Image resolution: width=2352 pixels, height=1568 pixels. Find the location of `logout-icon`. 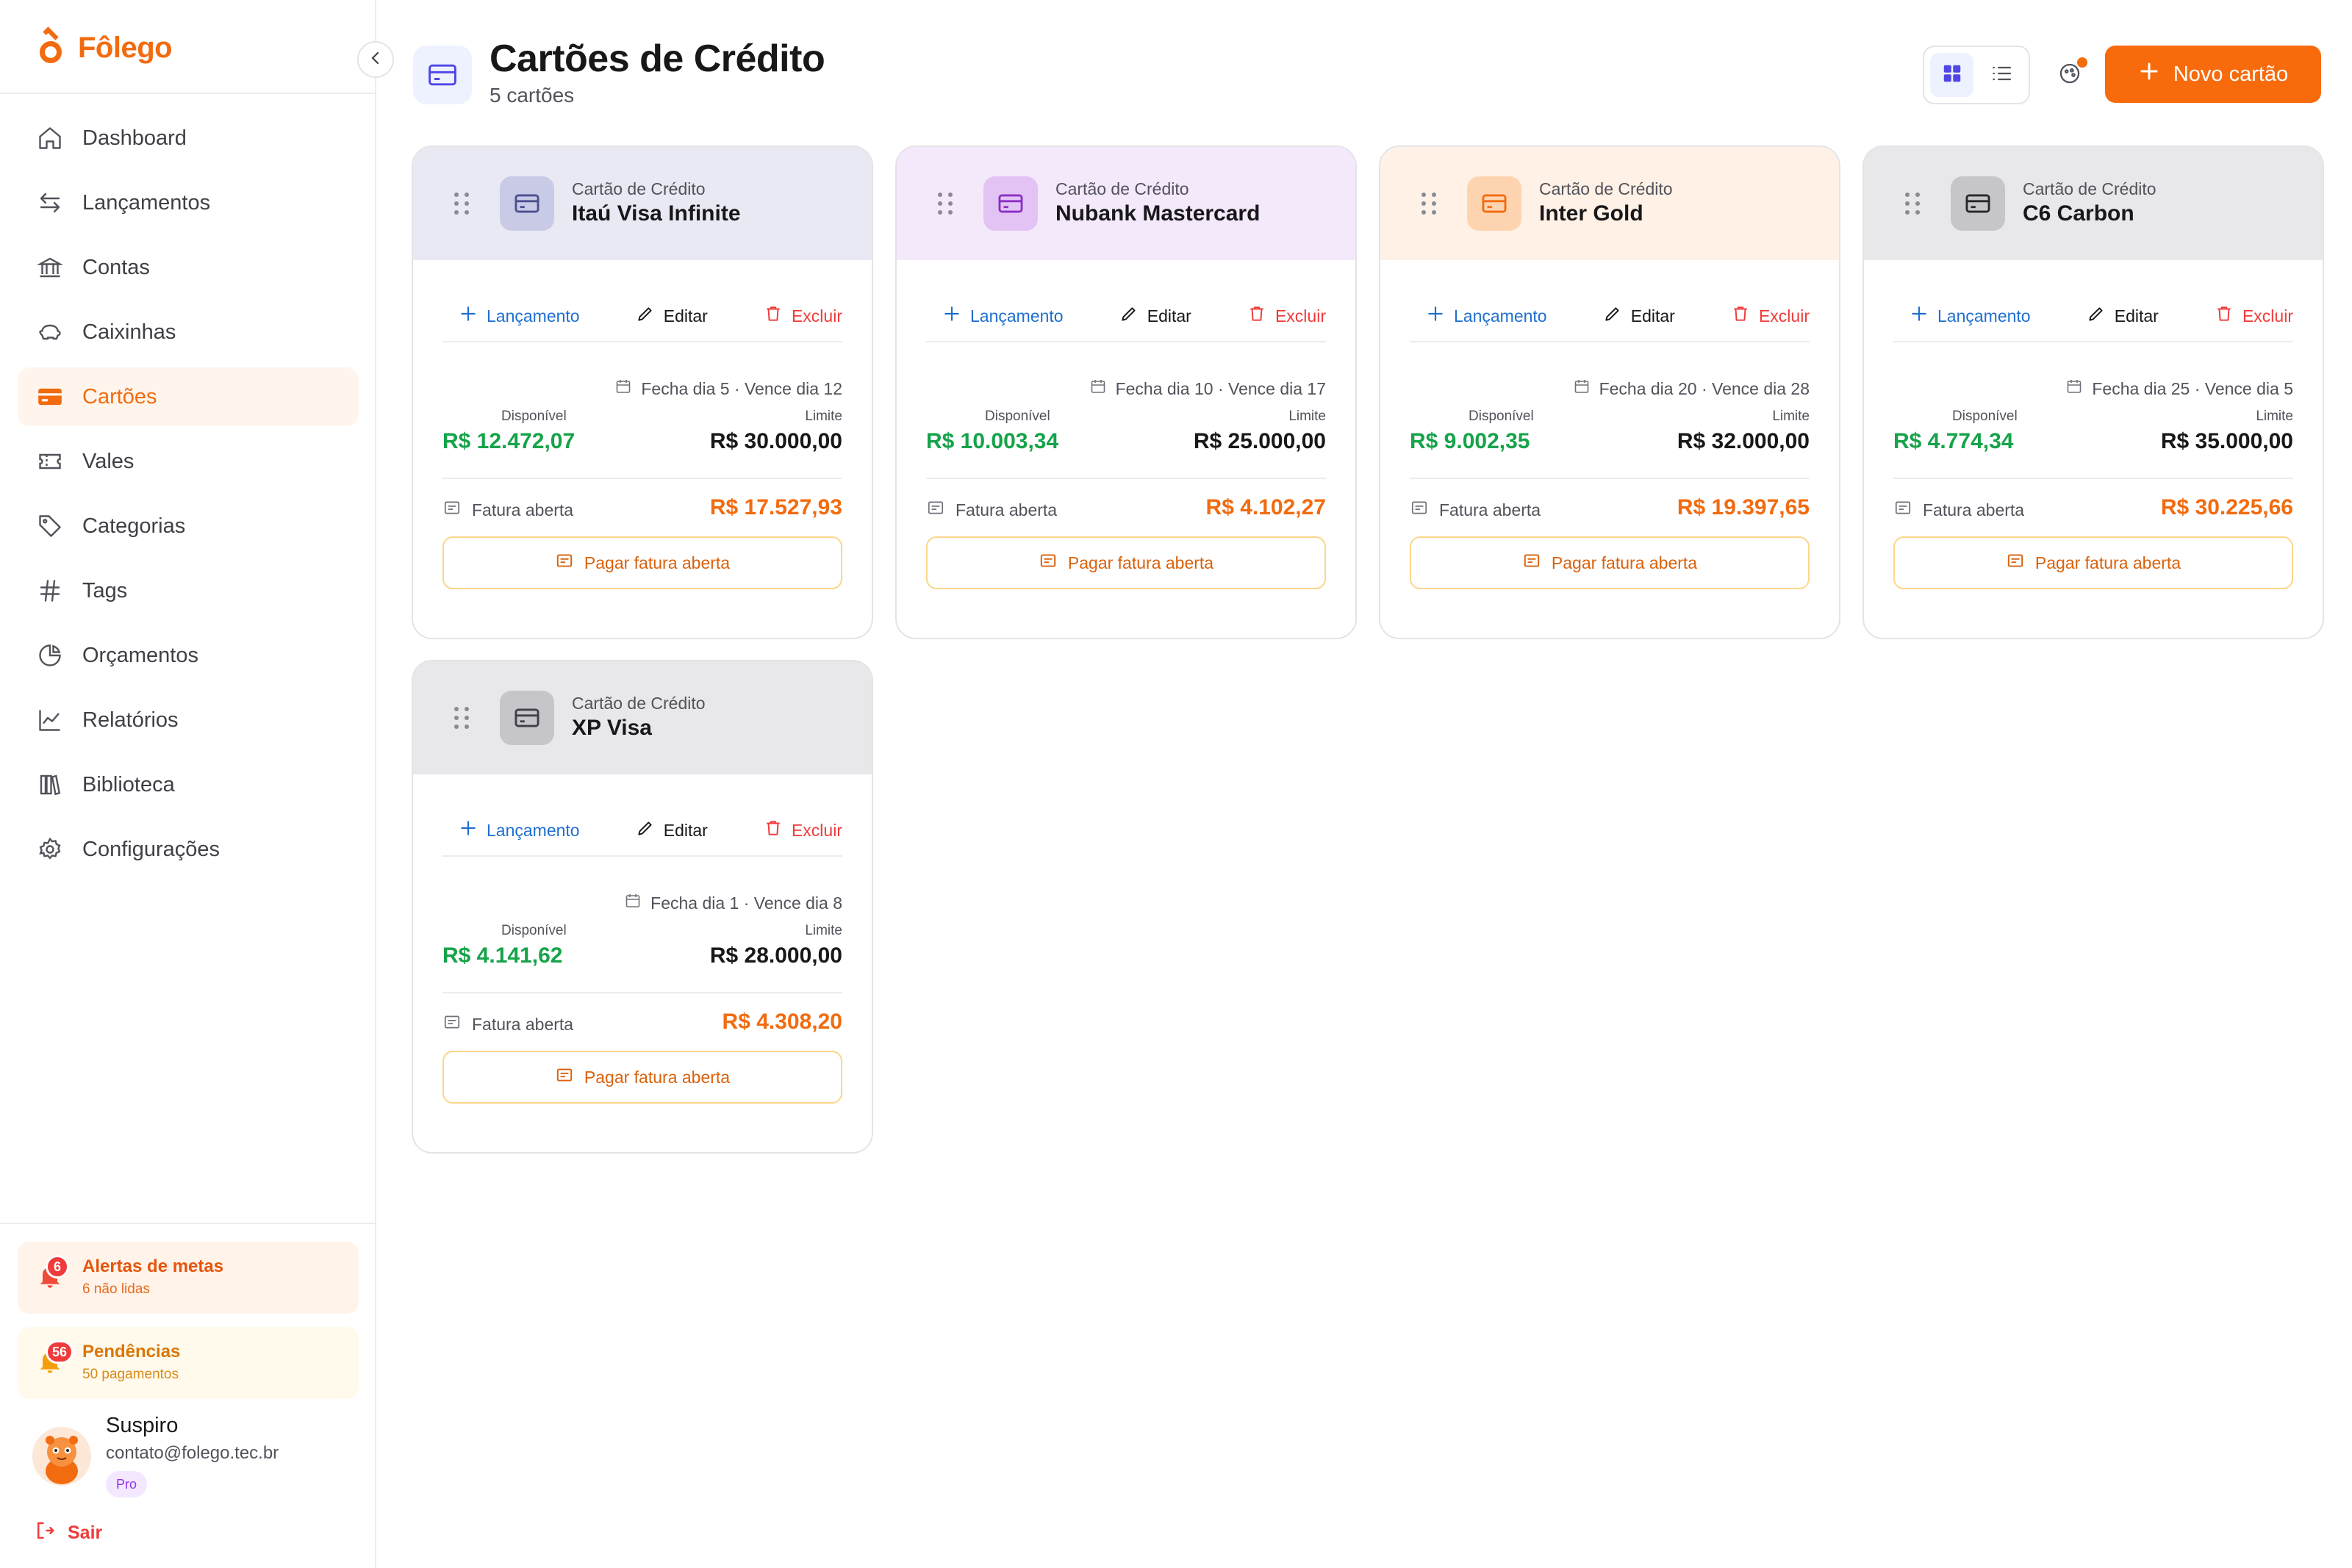

logout-icon is located at coordinates (45, 1534).